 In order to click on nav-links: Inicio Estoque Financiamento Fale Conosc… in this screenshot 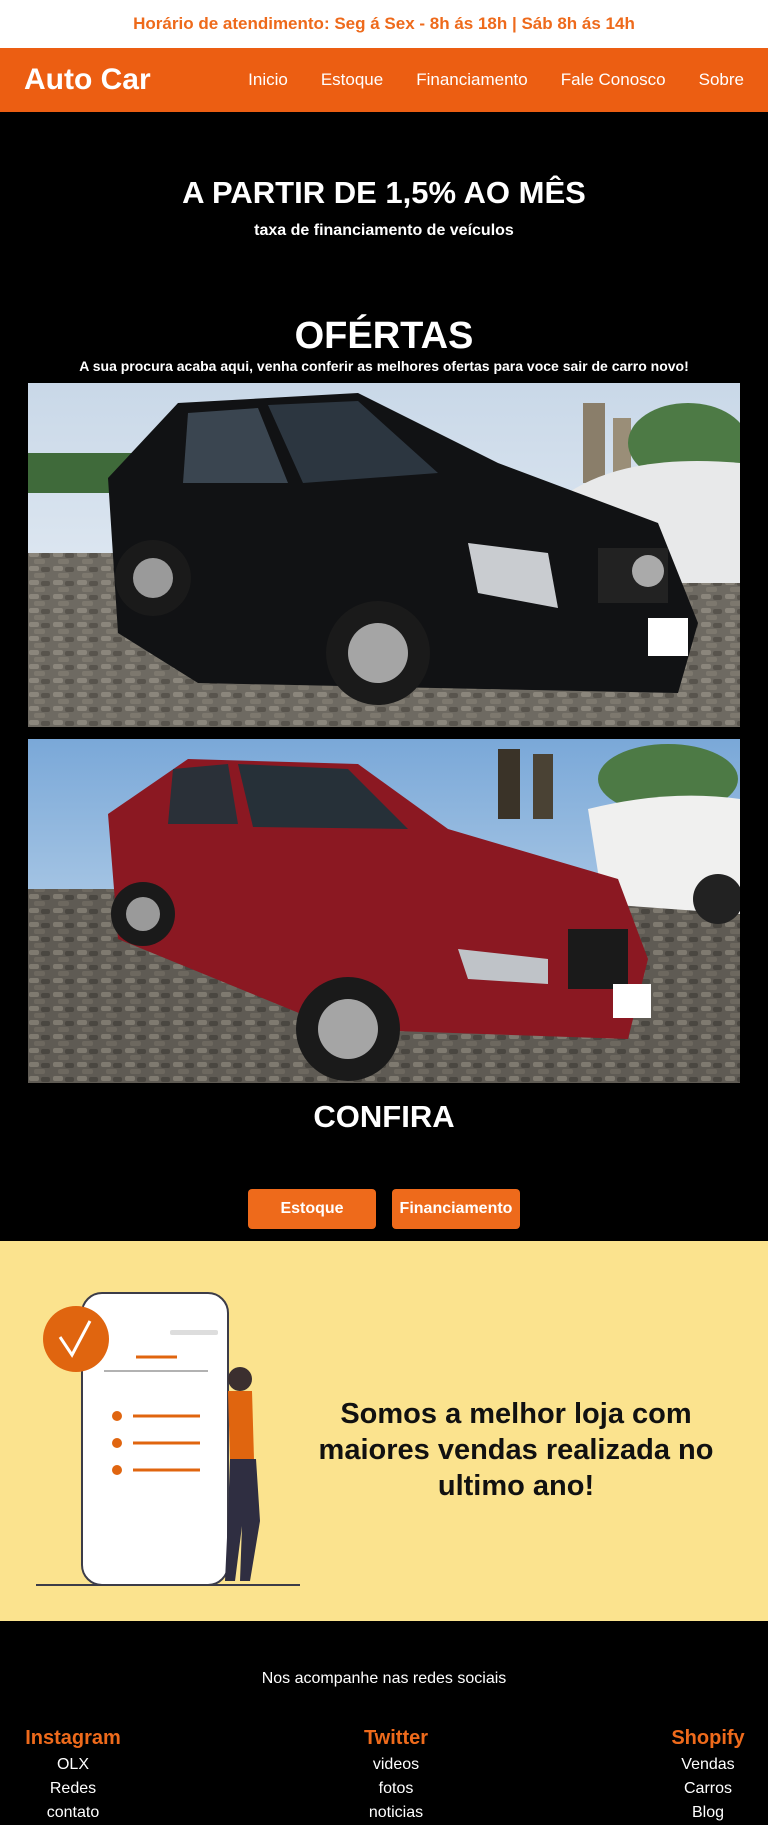, I will do `click(479, 80)`.